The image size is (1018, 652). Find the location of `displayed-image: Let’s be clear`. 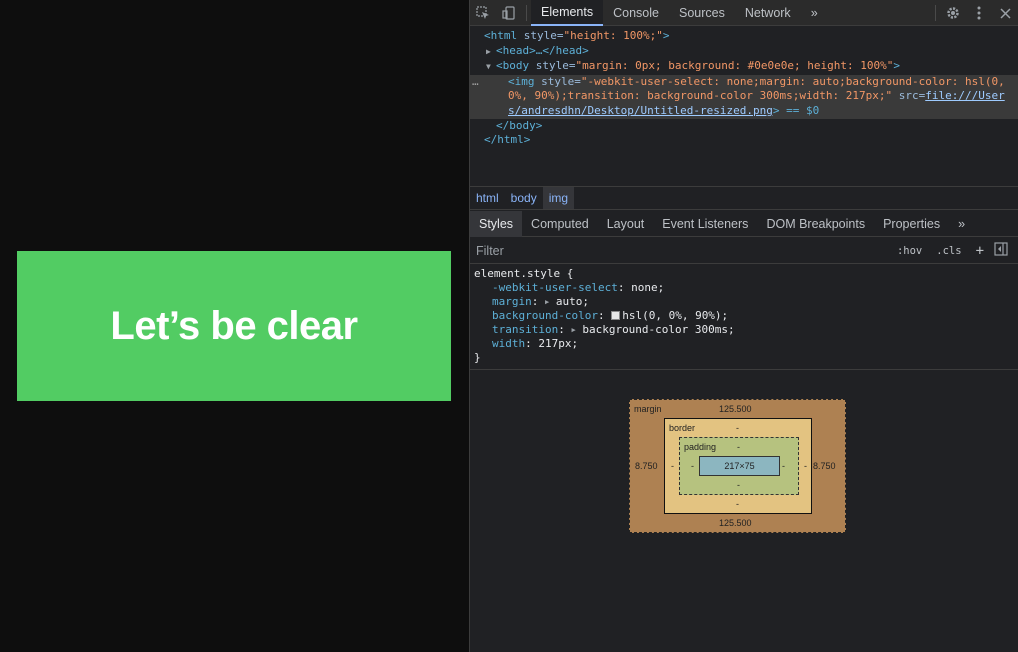

displayed-image: Let’s be clear is located at coordinates (234, 326).